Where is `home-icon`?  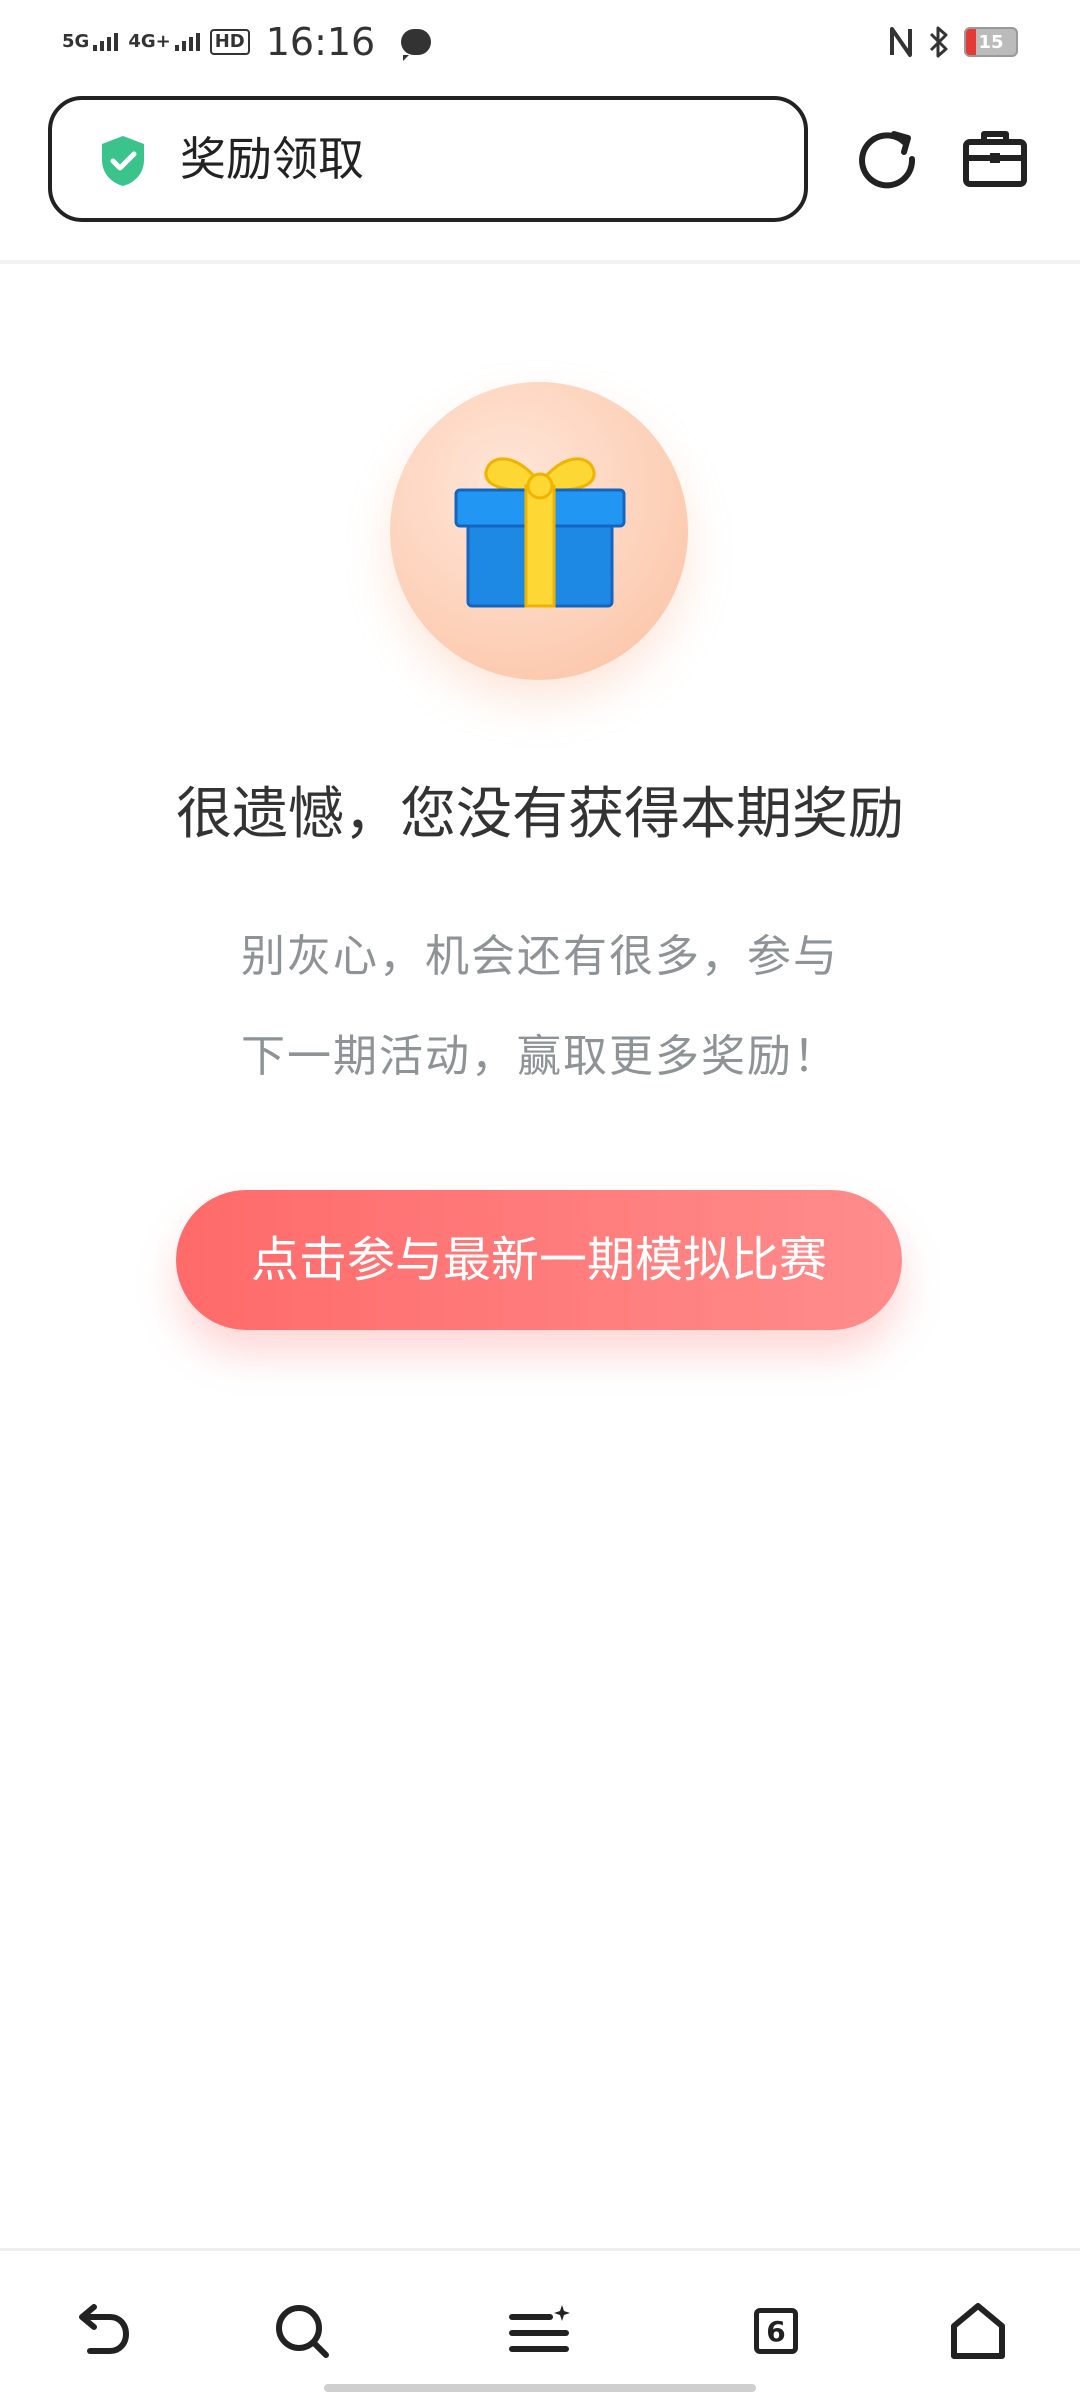 home-icon is located at coordinates (978, 2331).